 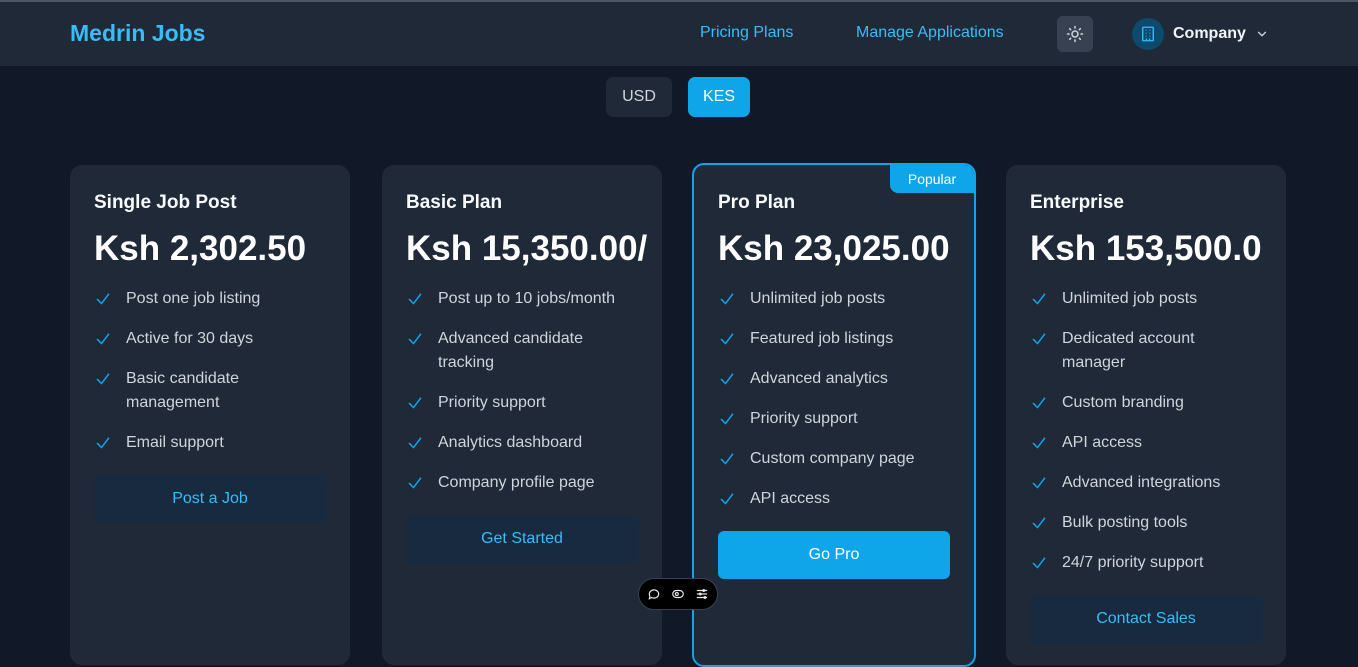 I want to click on nav-manage-applications: Manage Applications, so click(x=930, y=33).